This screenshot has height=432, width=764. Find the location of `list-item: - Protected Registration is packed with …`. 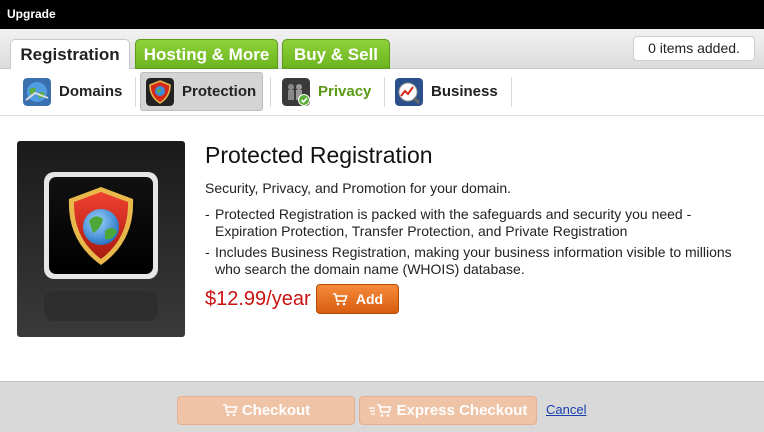

list-item: - Protected Registration is packed with … is located at coordinates (477, 222).